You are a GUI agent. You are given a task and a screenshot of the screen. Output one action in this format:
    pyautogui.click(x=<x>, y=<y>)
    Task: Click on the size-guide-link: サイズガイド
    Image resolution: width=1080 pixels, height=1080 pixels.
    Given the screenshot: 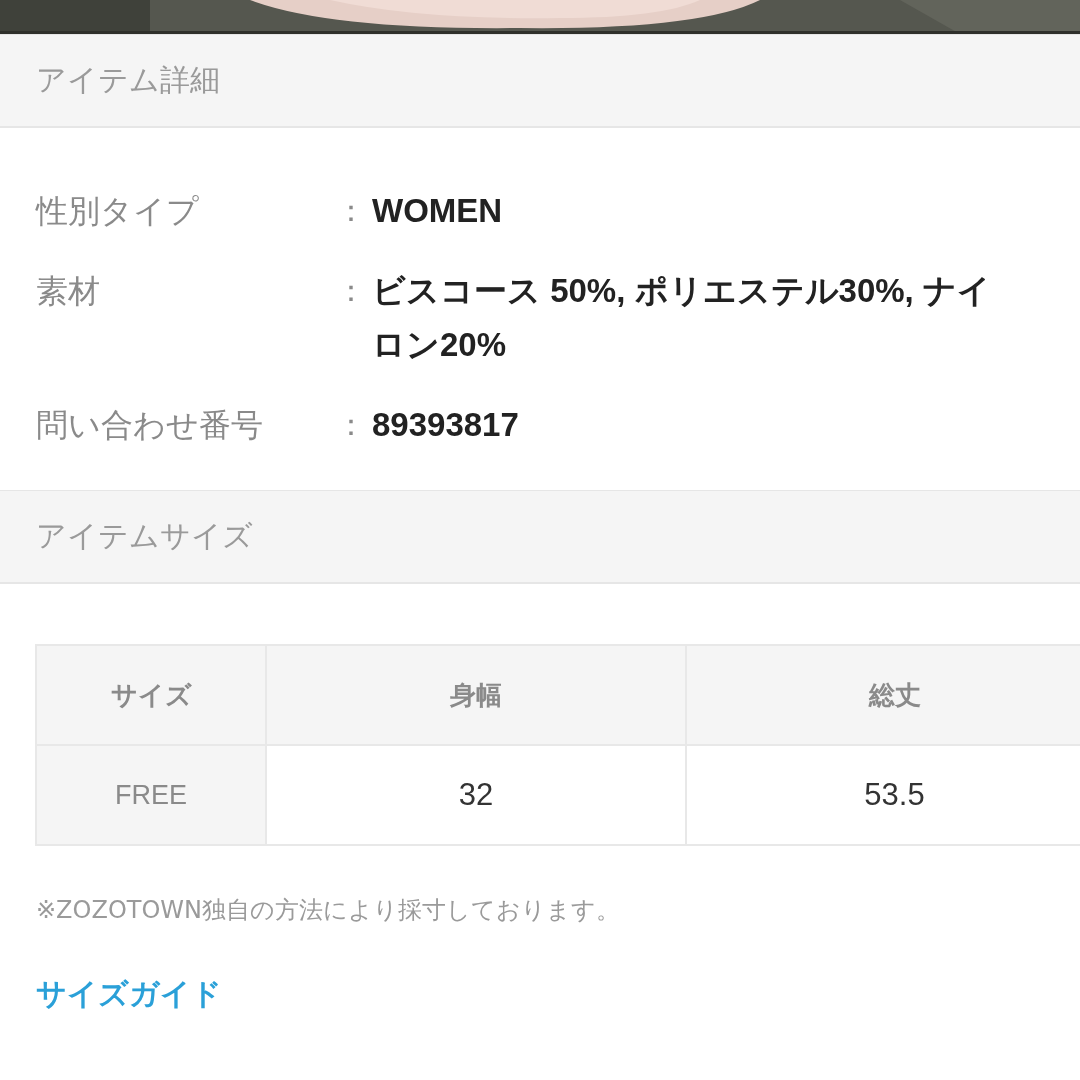 What is the action you would take?
    pyautogui.click(x=129, y=994)
    